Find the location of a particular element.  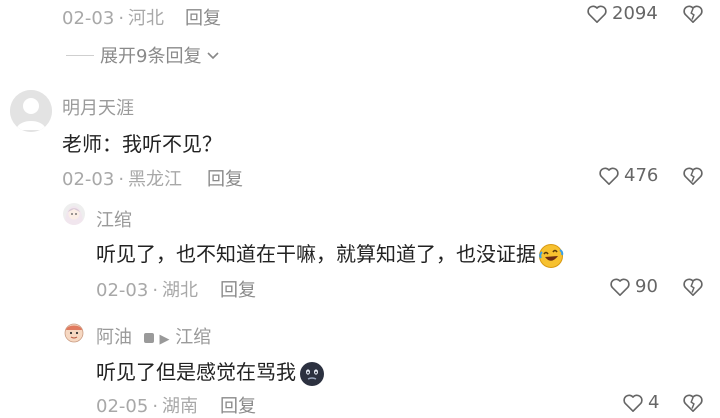

default-avatar-icon is located at coordinates (31, 111).